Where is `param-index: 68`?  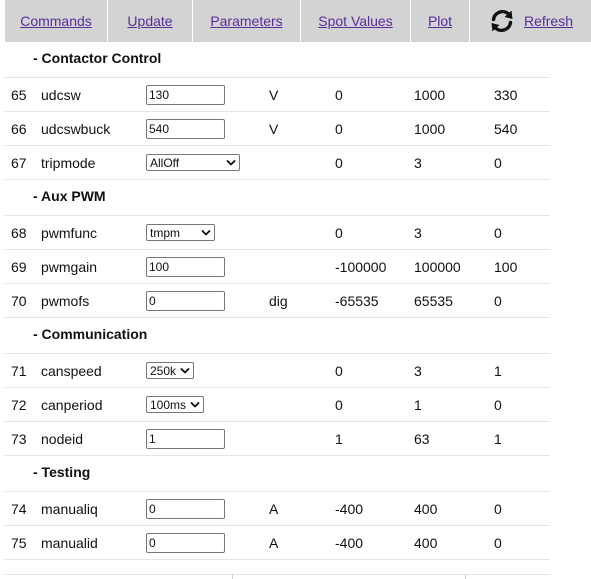 param-index: 68 is located at coordinates (19, 232).